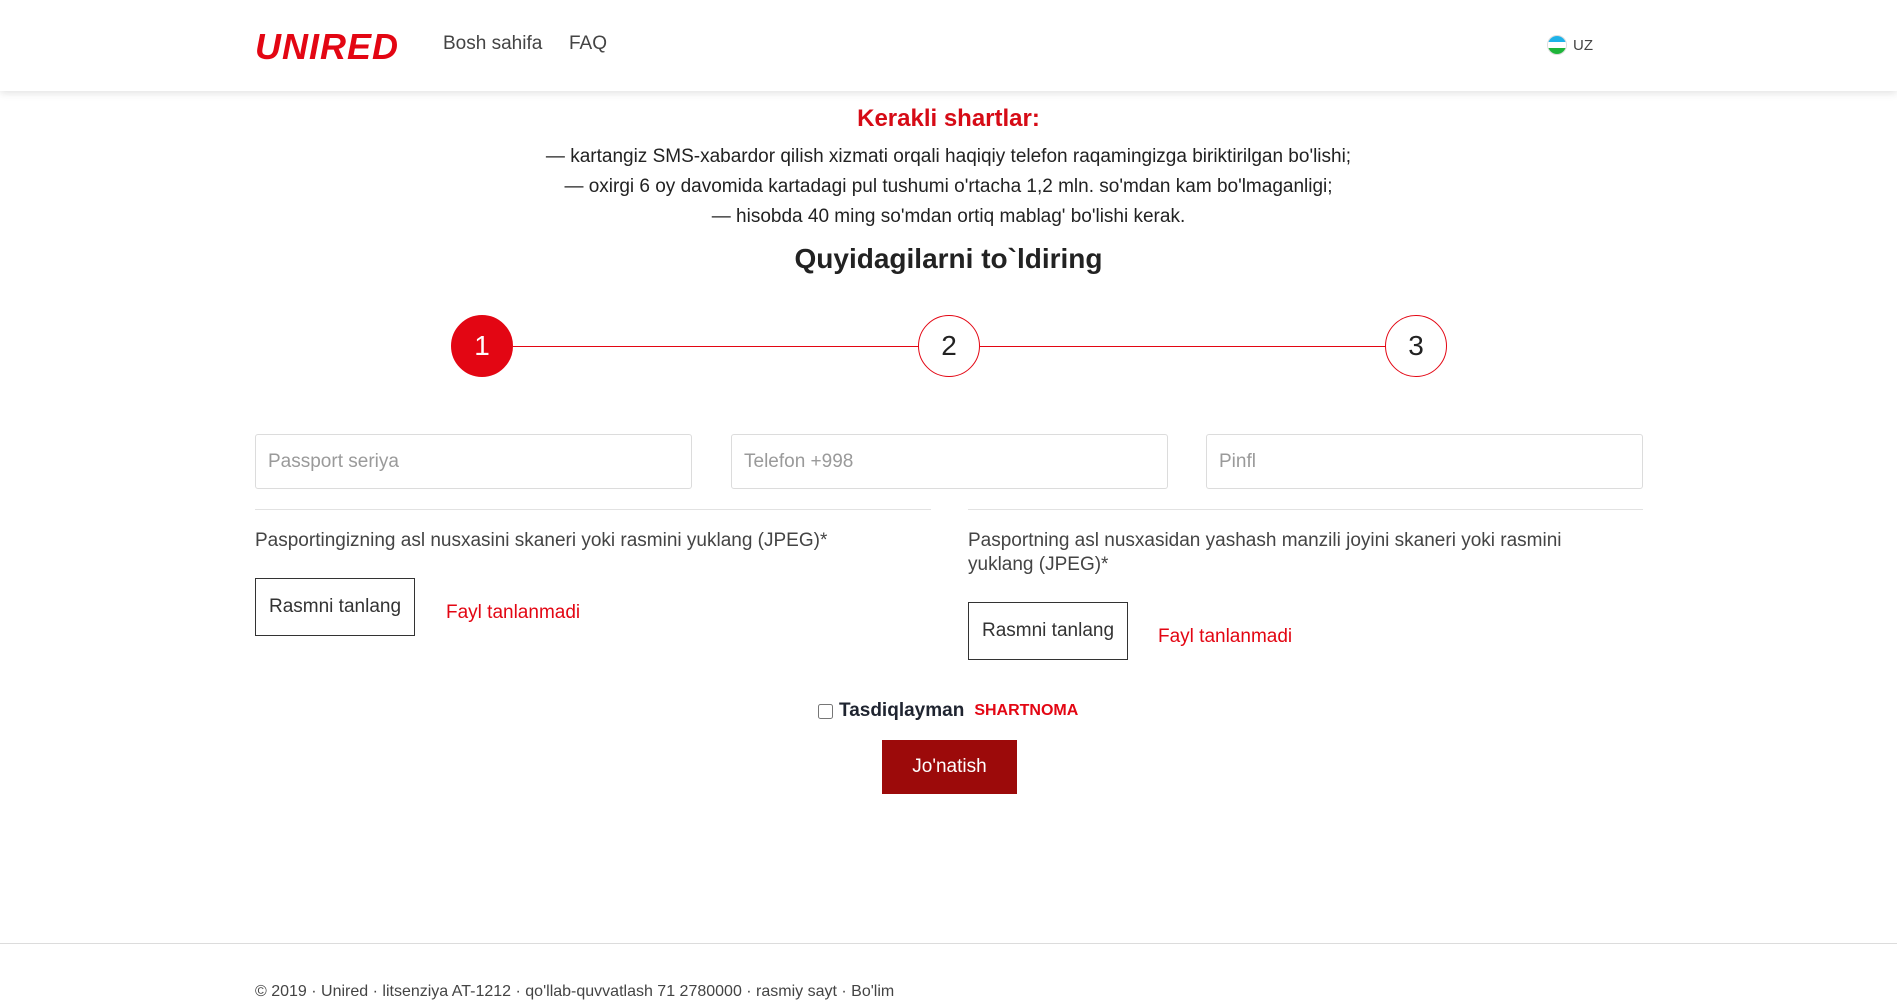 The width and height of the screenshot is (1897, 1001). Describe the element at coordinates (1424, 461) in the screenshot. I see `pinfl-input` at that location.